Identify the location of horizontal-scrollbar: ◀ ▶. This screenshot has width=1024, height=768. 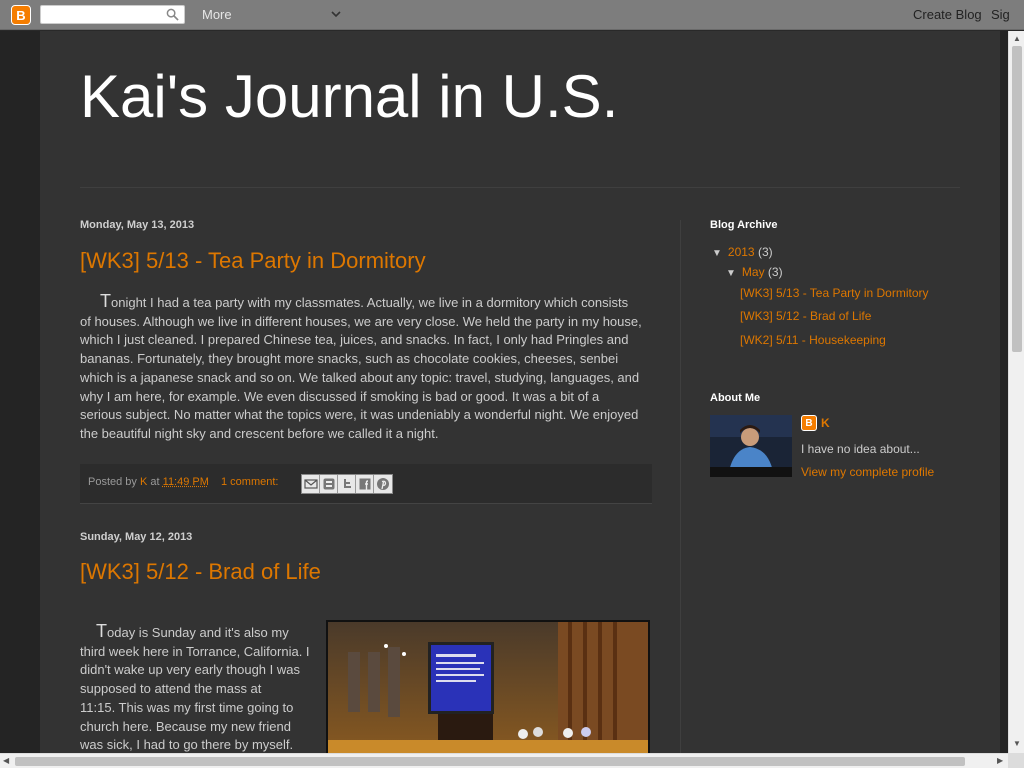
(504, 760).